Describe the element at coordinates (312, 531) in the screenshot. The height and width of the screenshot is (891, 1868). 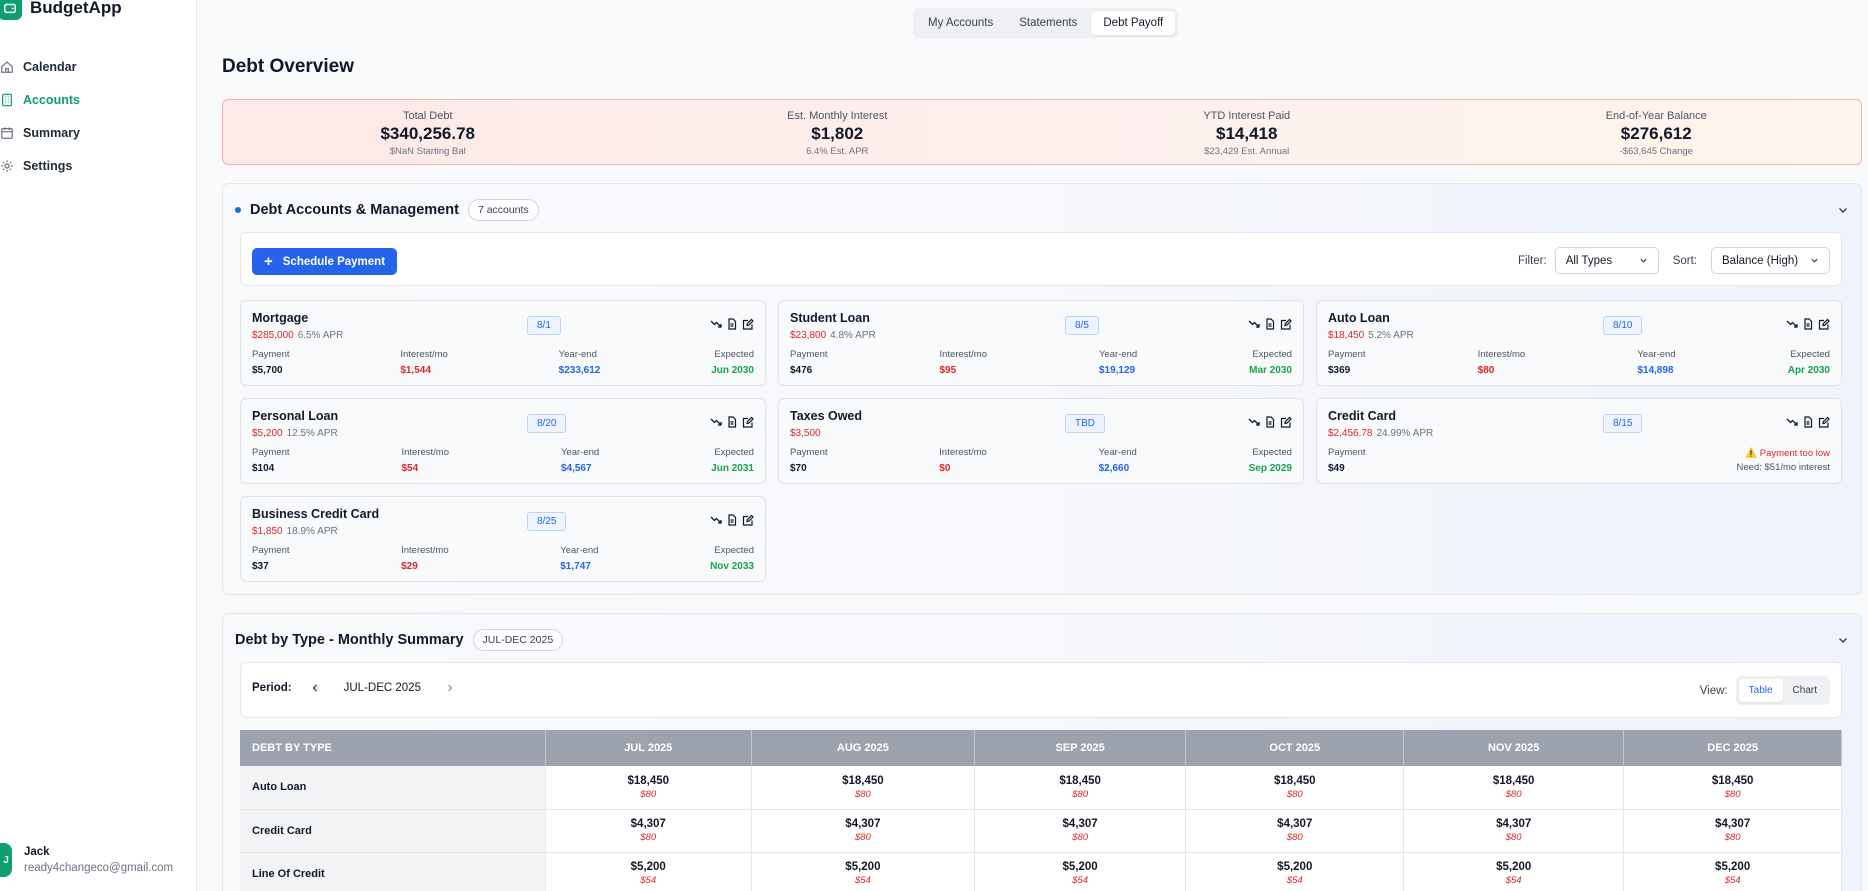
I see `debt-apr: 18.9% APR` at that location.